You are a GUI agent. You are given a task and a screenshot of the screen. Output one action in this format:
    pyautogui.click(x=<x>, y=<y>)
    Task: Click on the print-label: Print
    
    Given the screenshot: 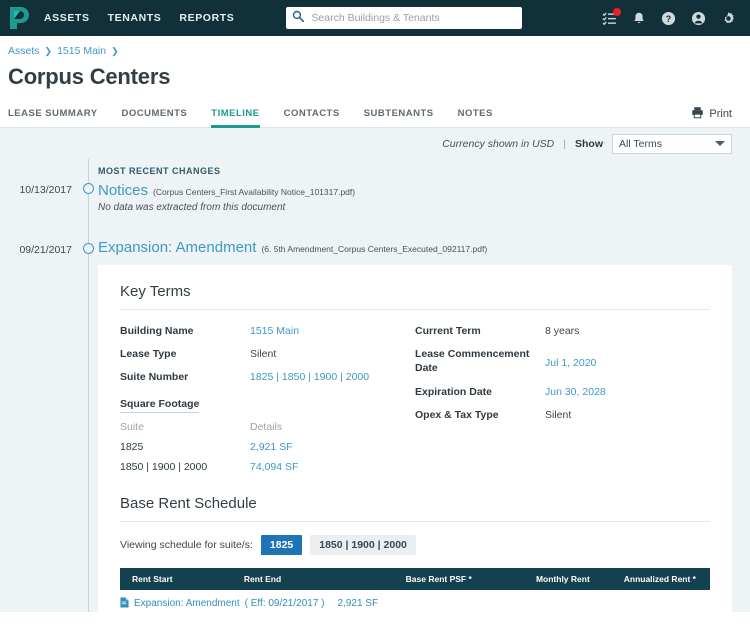 What is the action you would take?
    pyautogui.click(x=720, y=114)
    